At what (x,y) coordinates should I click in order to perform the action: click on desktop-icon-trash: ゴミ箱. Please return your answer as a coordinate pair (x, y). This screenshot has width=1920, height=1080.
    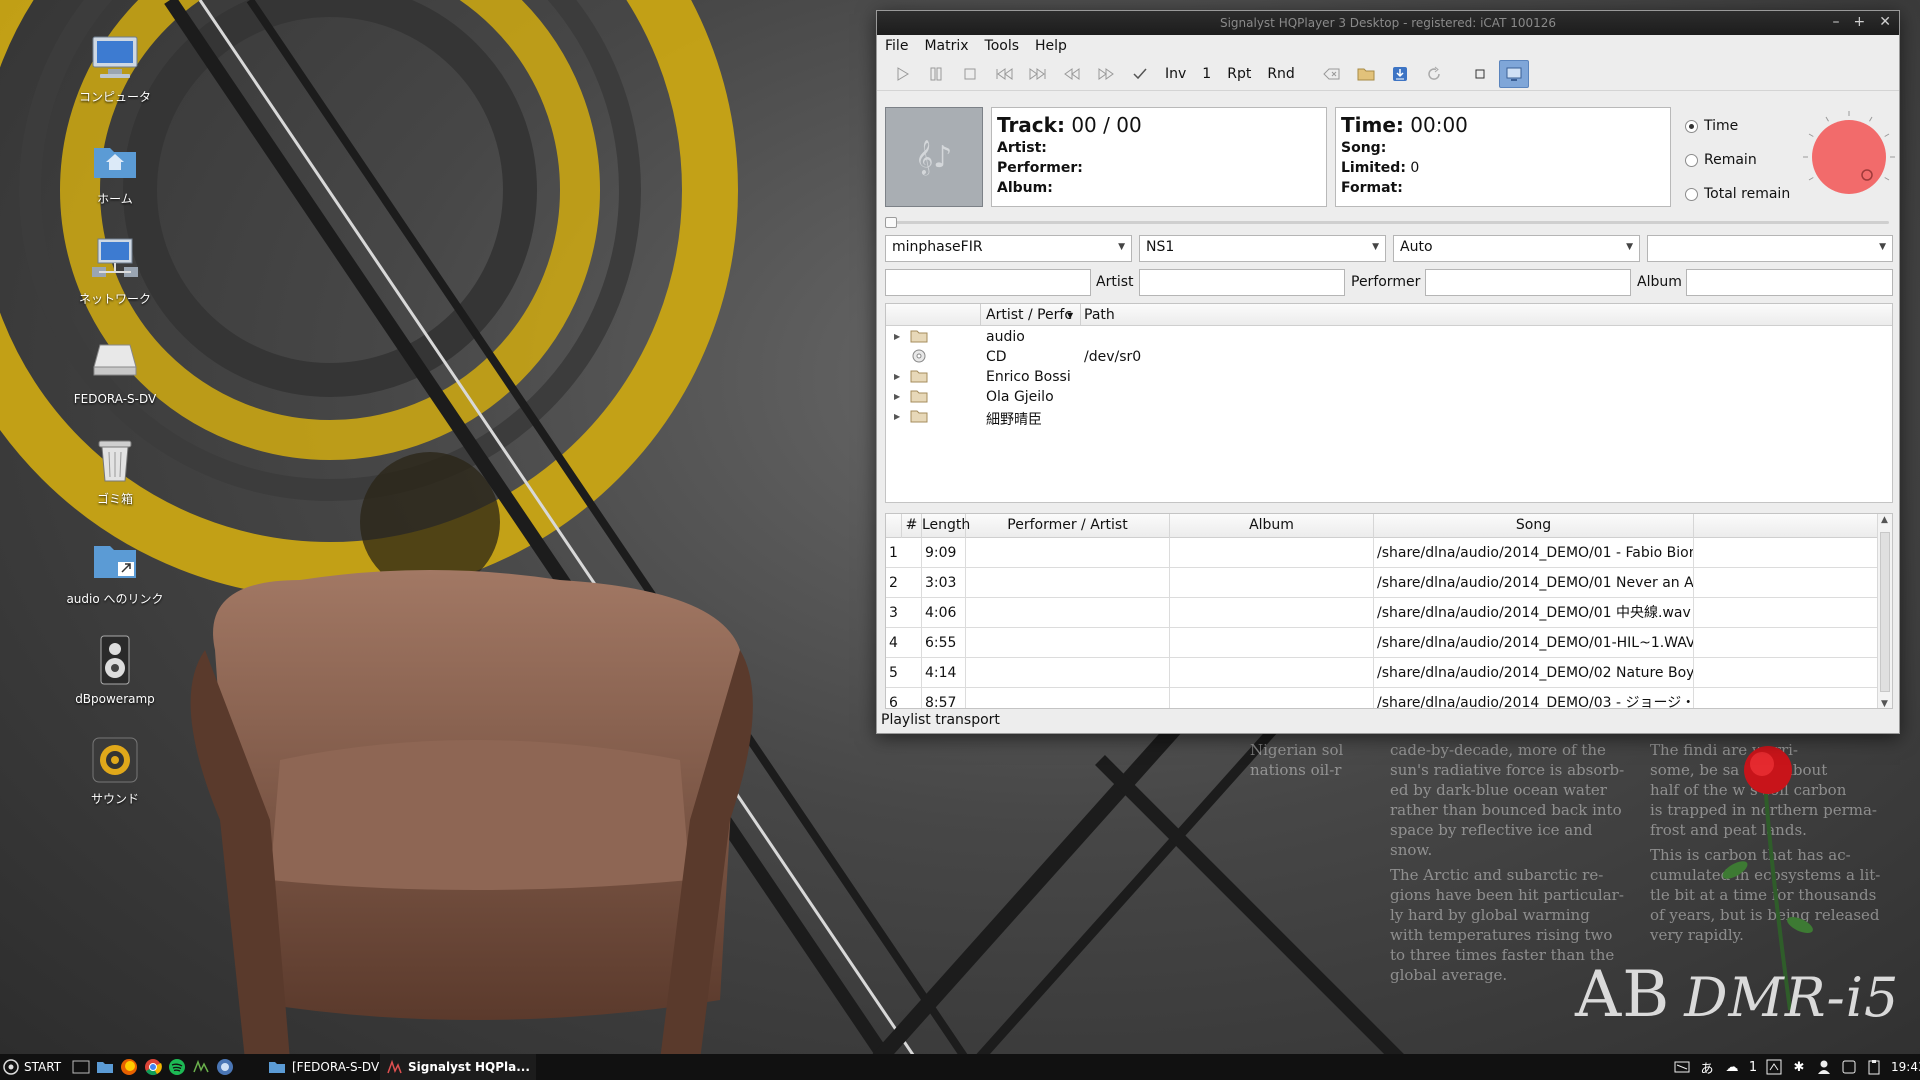
    Looking at the image, I should click on (115, 469).